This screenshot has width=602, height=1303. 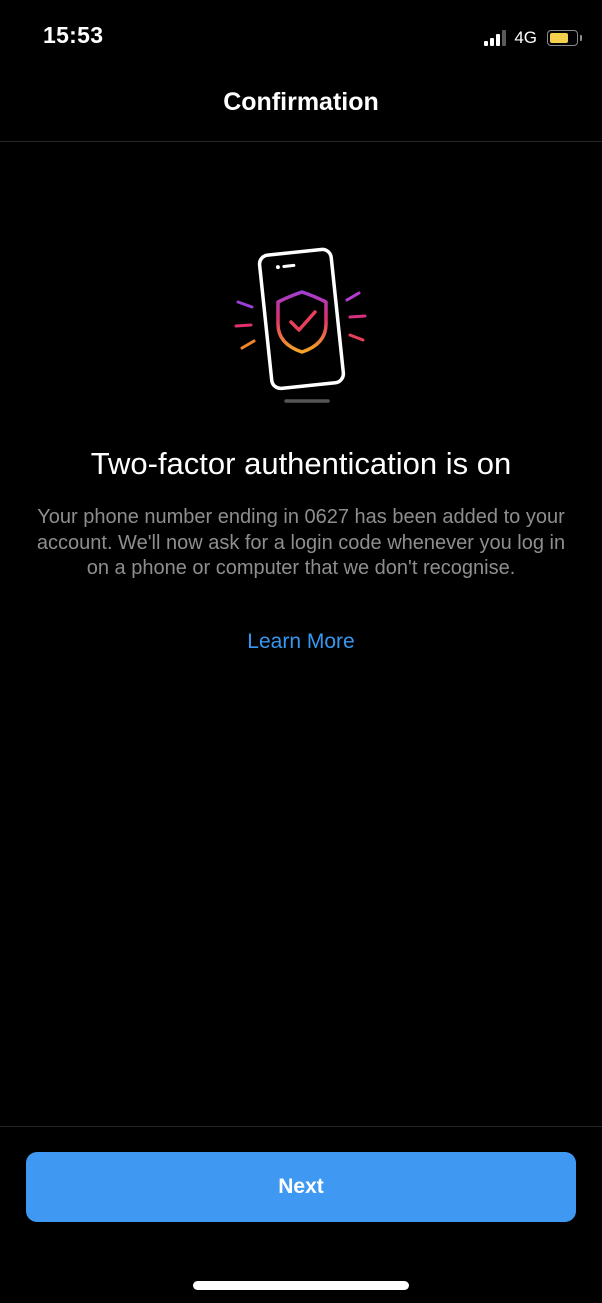 I want to click on battery-icon, so click(x=564, y=38).